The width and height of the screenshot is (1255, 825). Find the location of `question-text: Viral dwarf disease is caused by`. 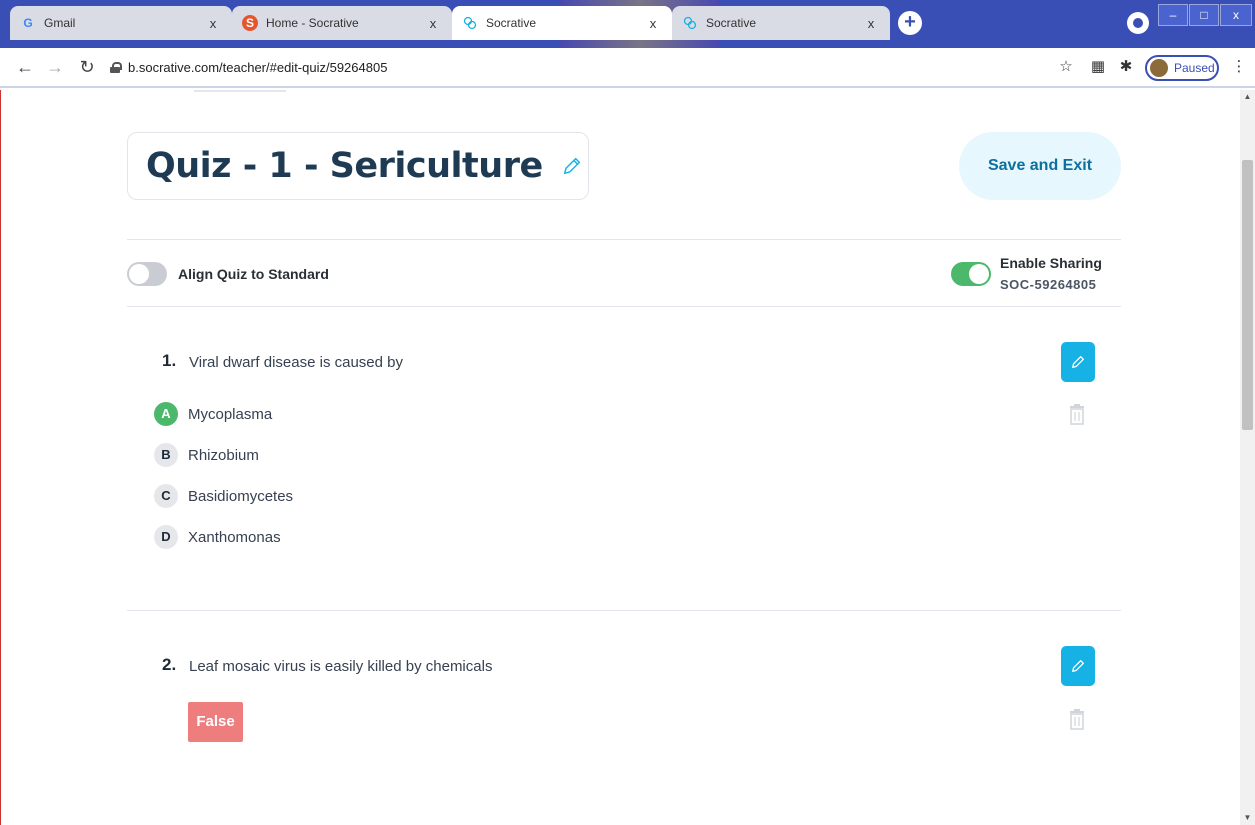

question-text: Viral dwarf disease is caused by is located at coordinates (296, 362).